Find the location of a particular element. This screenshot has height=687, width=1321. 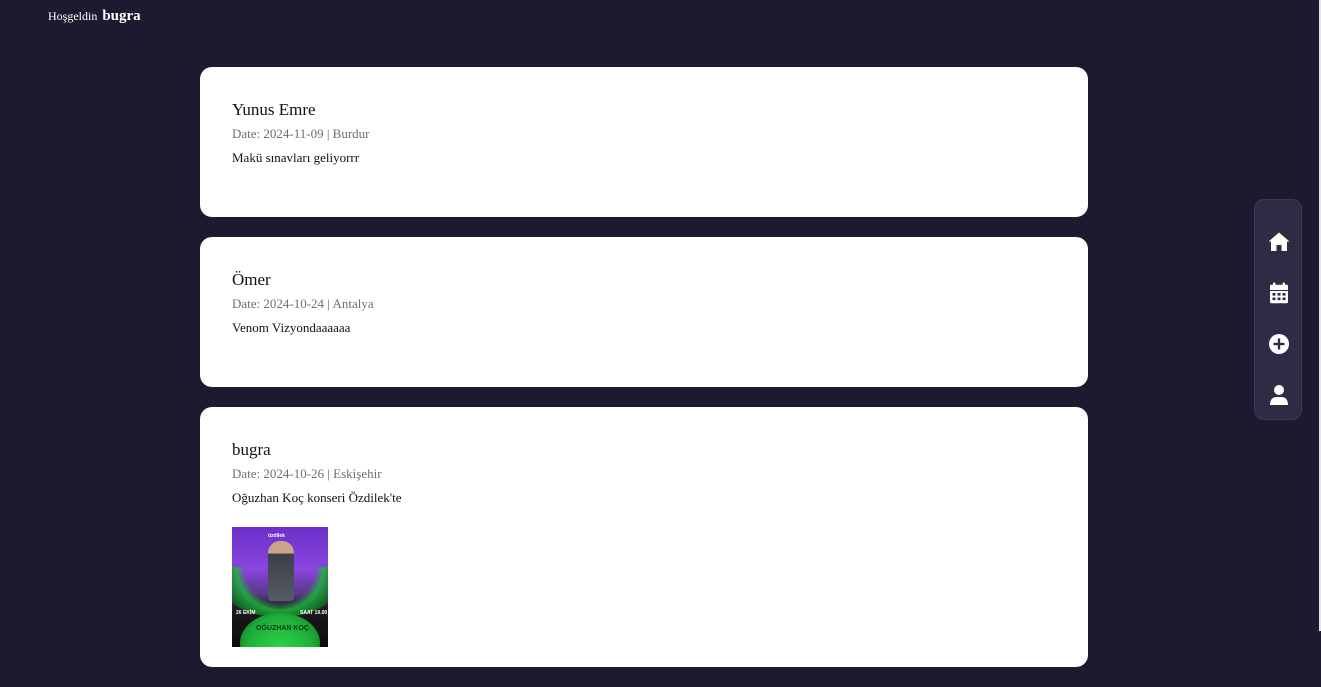

home-icon is located at coordinates (1279, 241).